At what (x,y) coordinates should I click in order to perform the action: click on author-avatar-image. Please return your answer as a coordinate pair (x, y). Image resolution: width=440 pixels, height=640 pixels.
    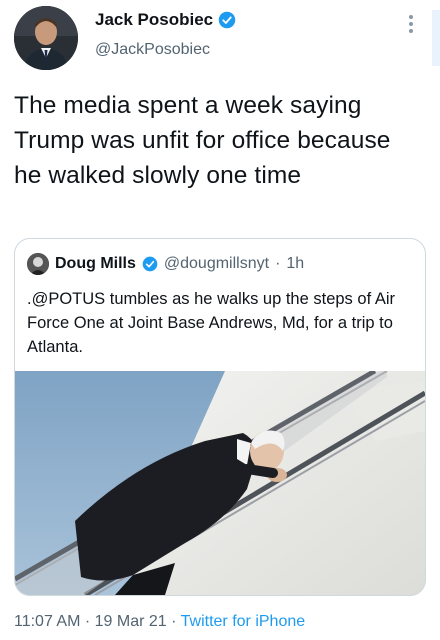
    Looking at the image, I should click on (46, 38).